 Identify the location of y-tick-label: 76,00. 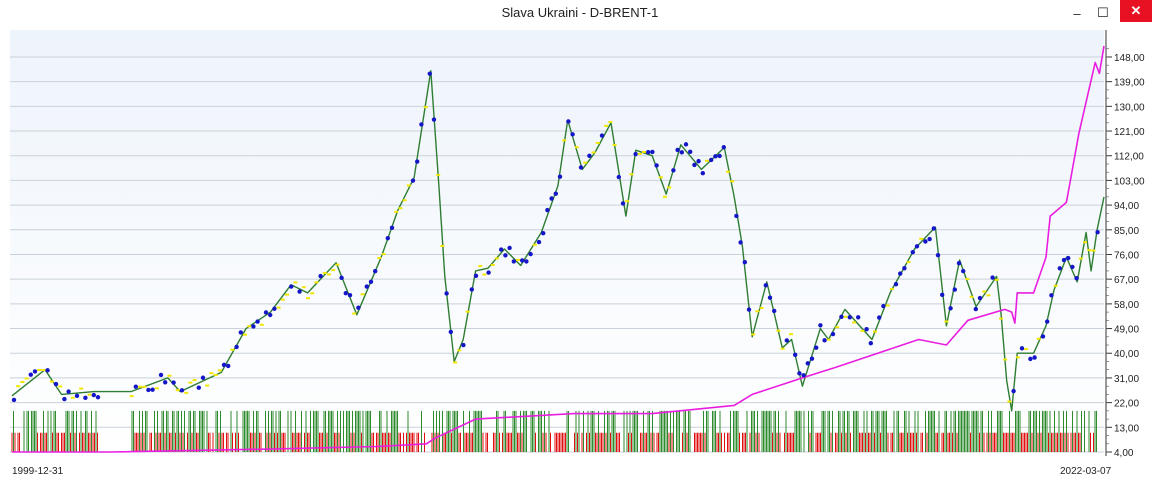
(1126, 255).